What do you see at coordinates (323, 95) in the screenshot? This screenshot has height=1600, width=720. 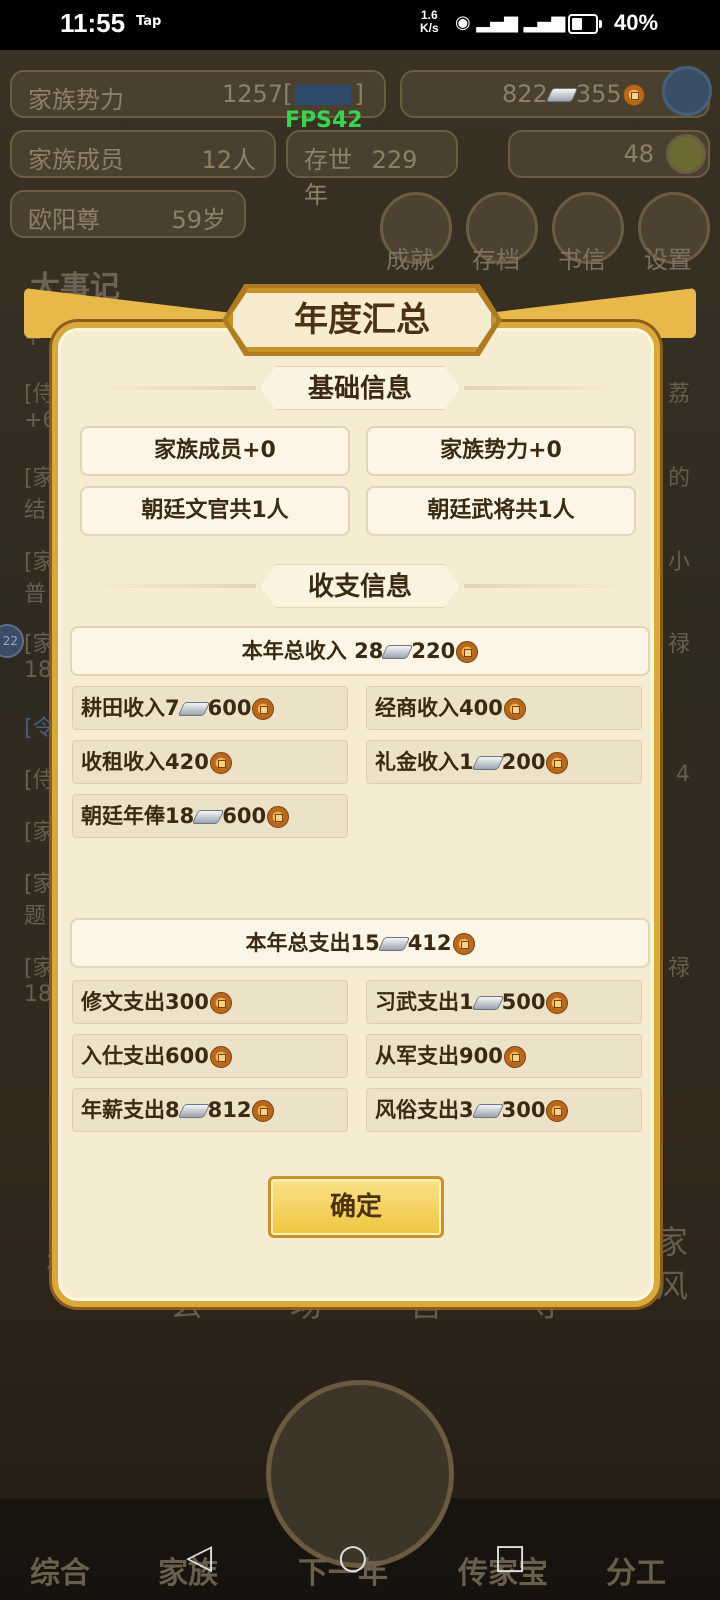 I see `rank-badge` at bounding box center [323, 95].